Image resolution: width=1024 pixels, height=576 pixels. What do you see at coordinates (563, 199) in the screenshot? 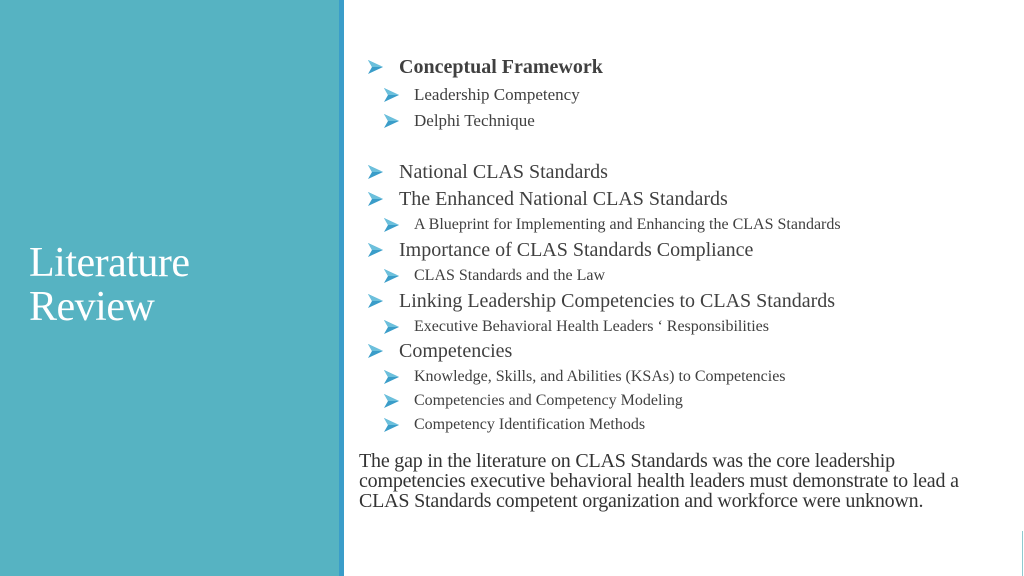
I see `outline-item-text: The Enhanced National CLAS Standards` at bounding box center [563, 199].